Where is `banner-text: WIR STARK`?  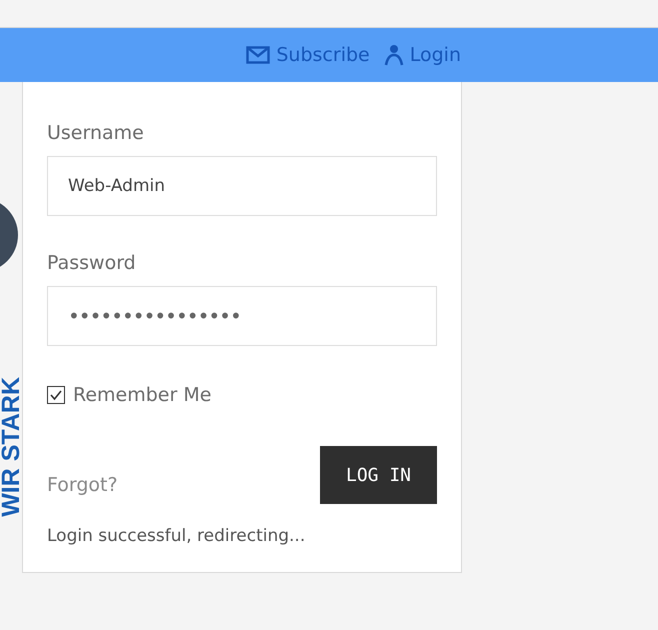
banner-text: WIR STARK is located at coordinates (11, 448).